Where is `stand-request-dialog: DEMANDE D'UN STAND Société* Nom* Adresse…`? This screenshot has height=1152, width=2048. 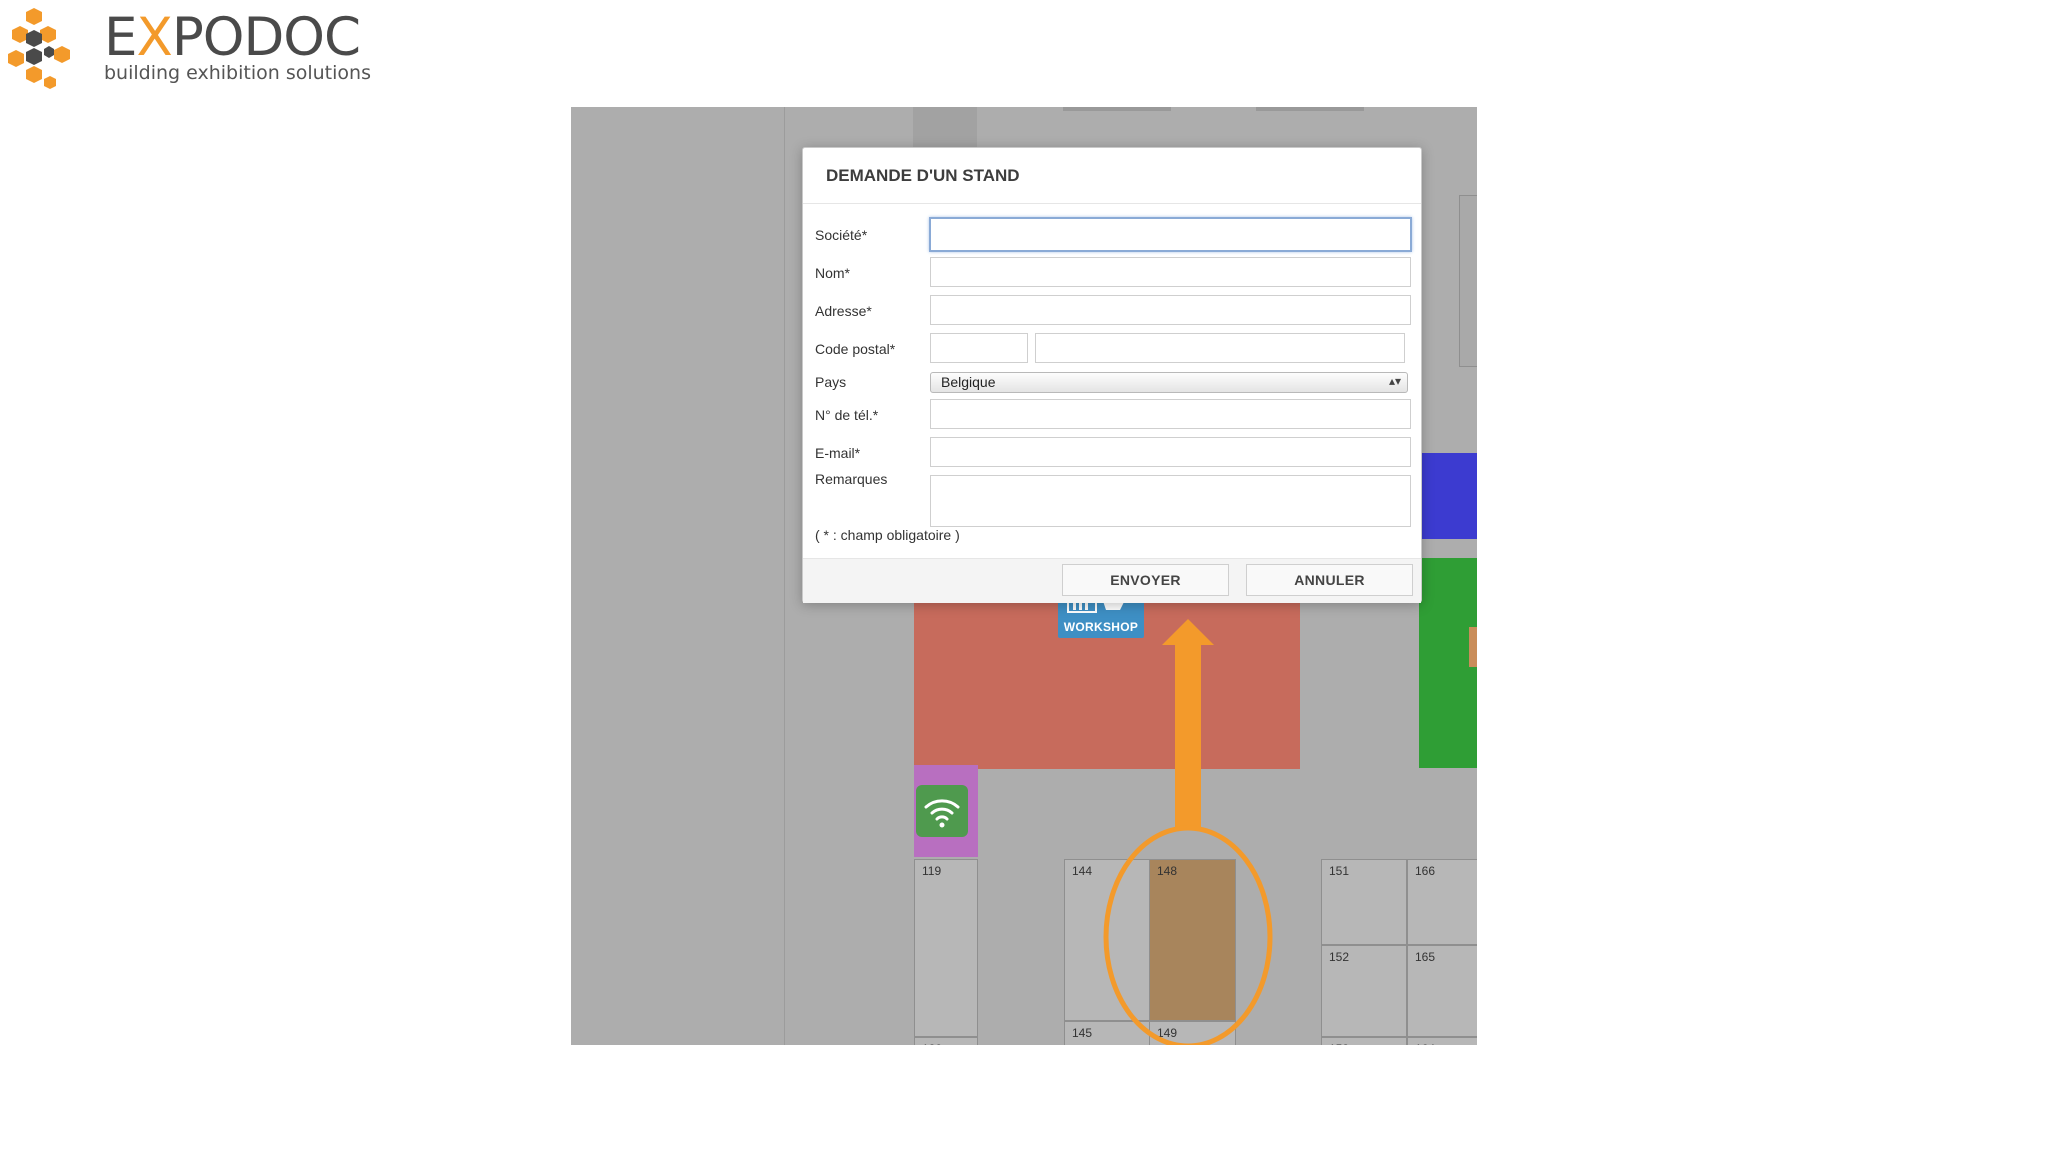
stand-request-dialog: DEMANDE D'UN STAND Société* Nom* Adresse… is located at coordinates (1112, 375).